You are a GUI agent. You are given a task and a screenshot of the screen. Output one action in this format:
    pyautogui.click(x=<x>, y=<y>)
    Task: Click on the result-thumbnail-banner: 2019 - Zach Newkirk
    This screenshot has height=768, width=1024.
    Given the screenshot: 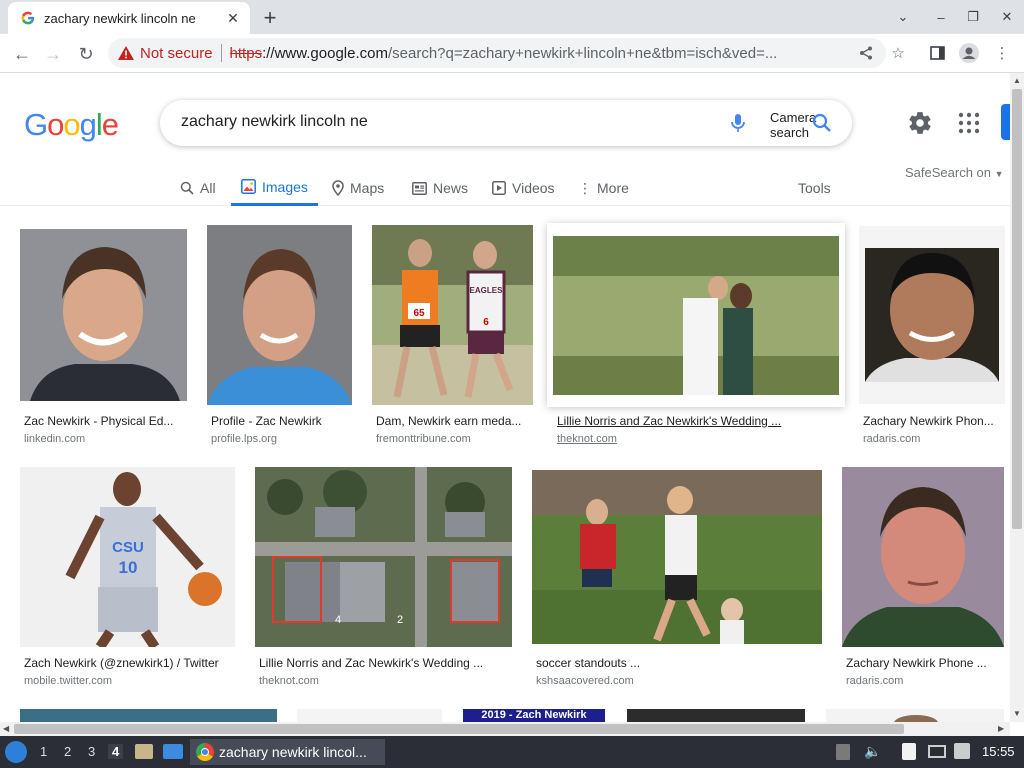 What is the action you would take?
    pyautogui.click(x=534, y=715)
    